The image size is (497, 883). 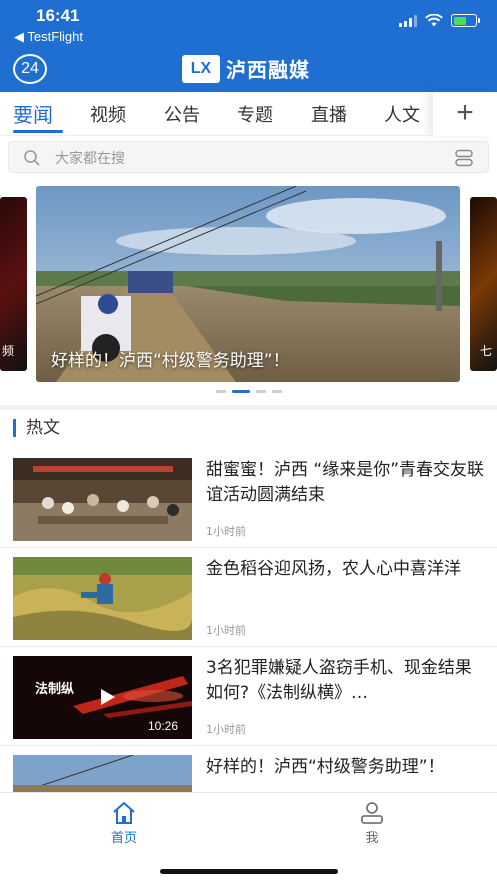 I want to click on user-icon, so click(x=372, y=813).